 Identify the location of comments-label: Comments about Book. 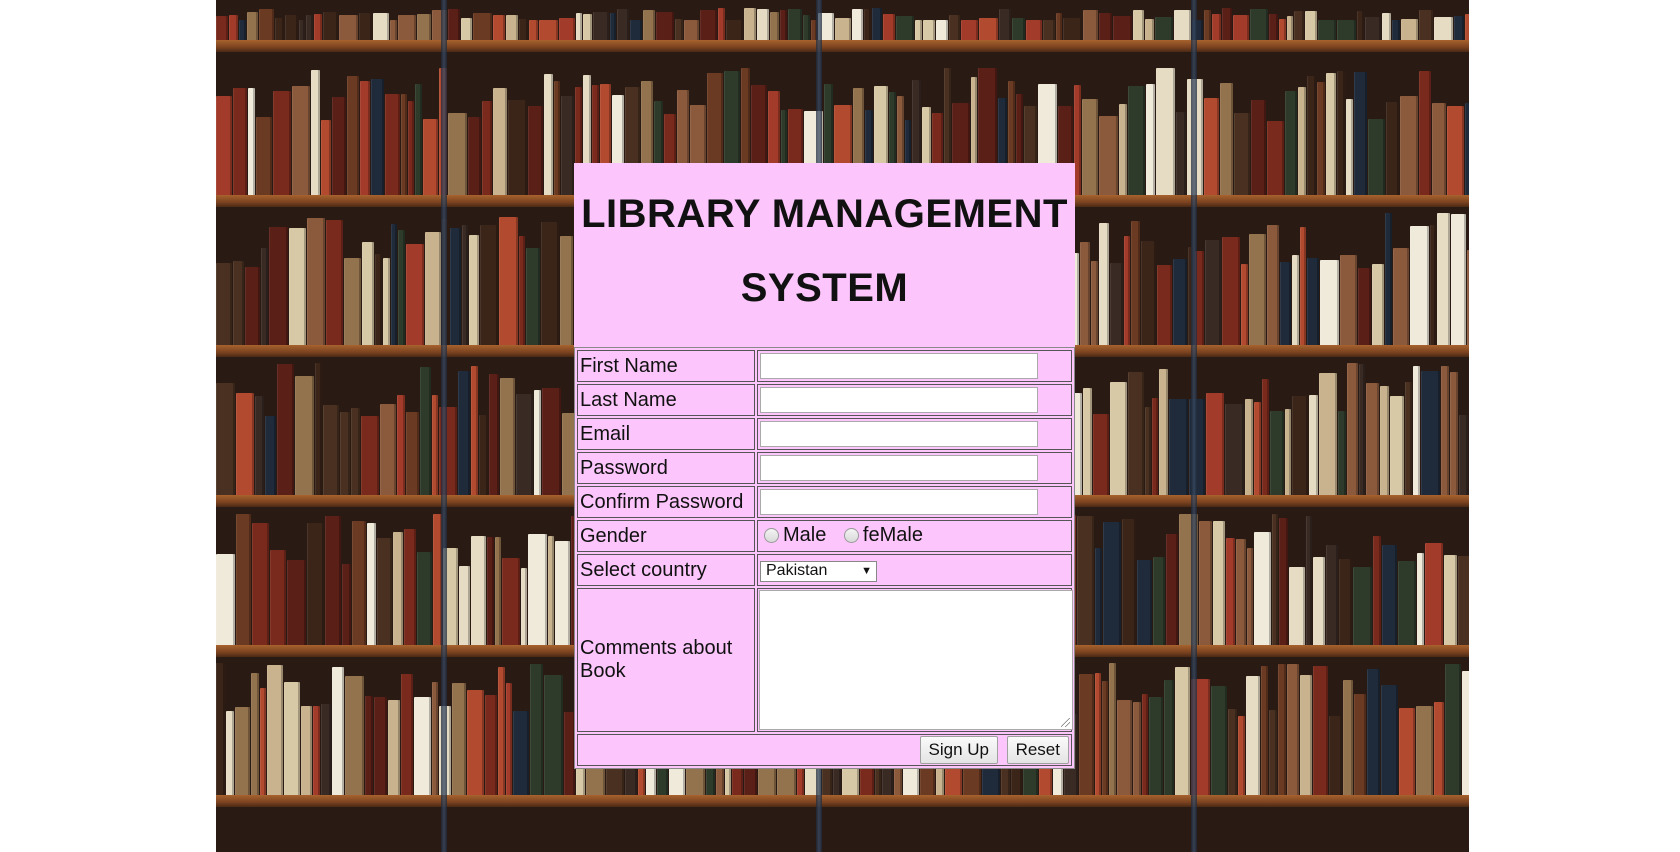
(666, 660).